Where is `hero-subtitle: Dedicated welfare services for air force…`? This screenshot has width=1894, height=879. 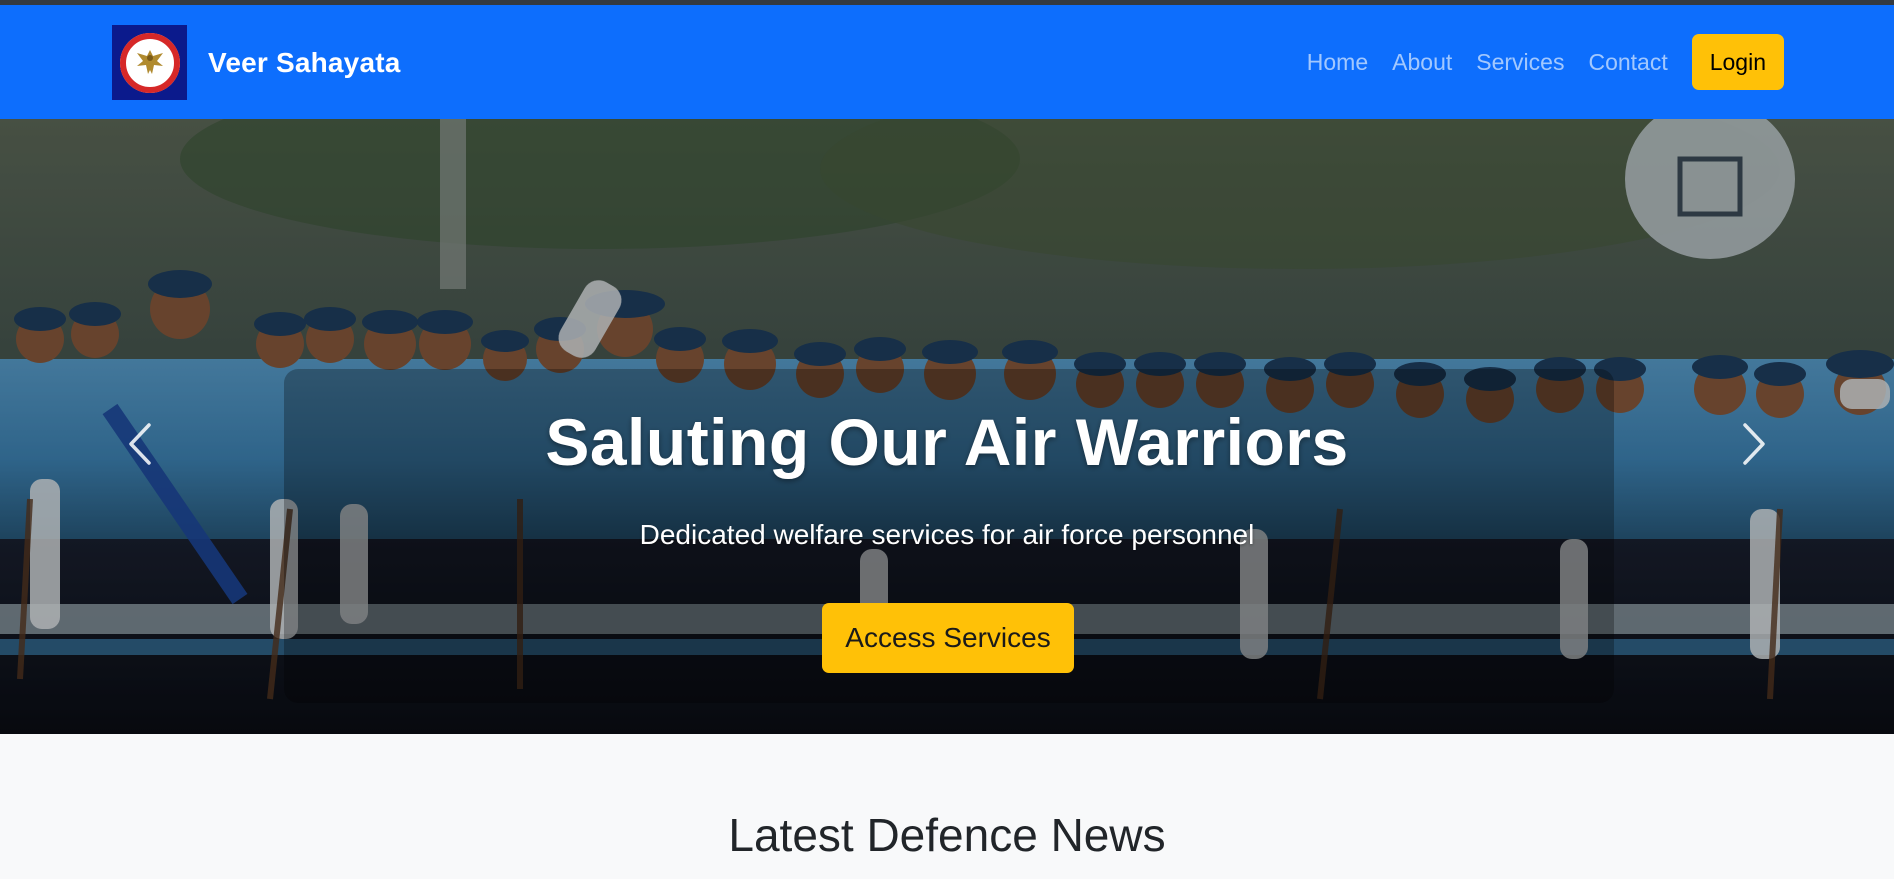 hero-subtitle: Dedicated welfare services for air force… is located at coordinates (947, 534).